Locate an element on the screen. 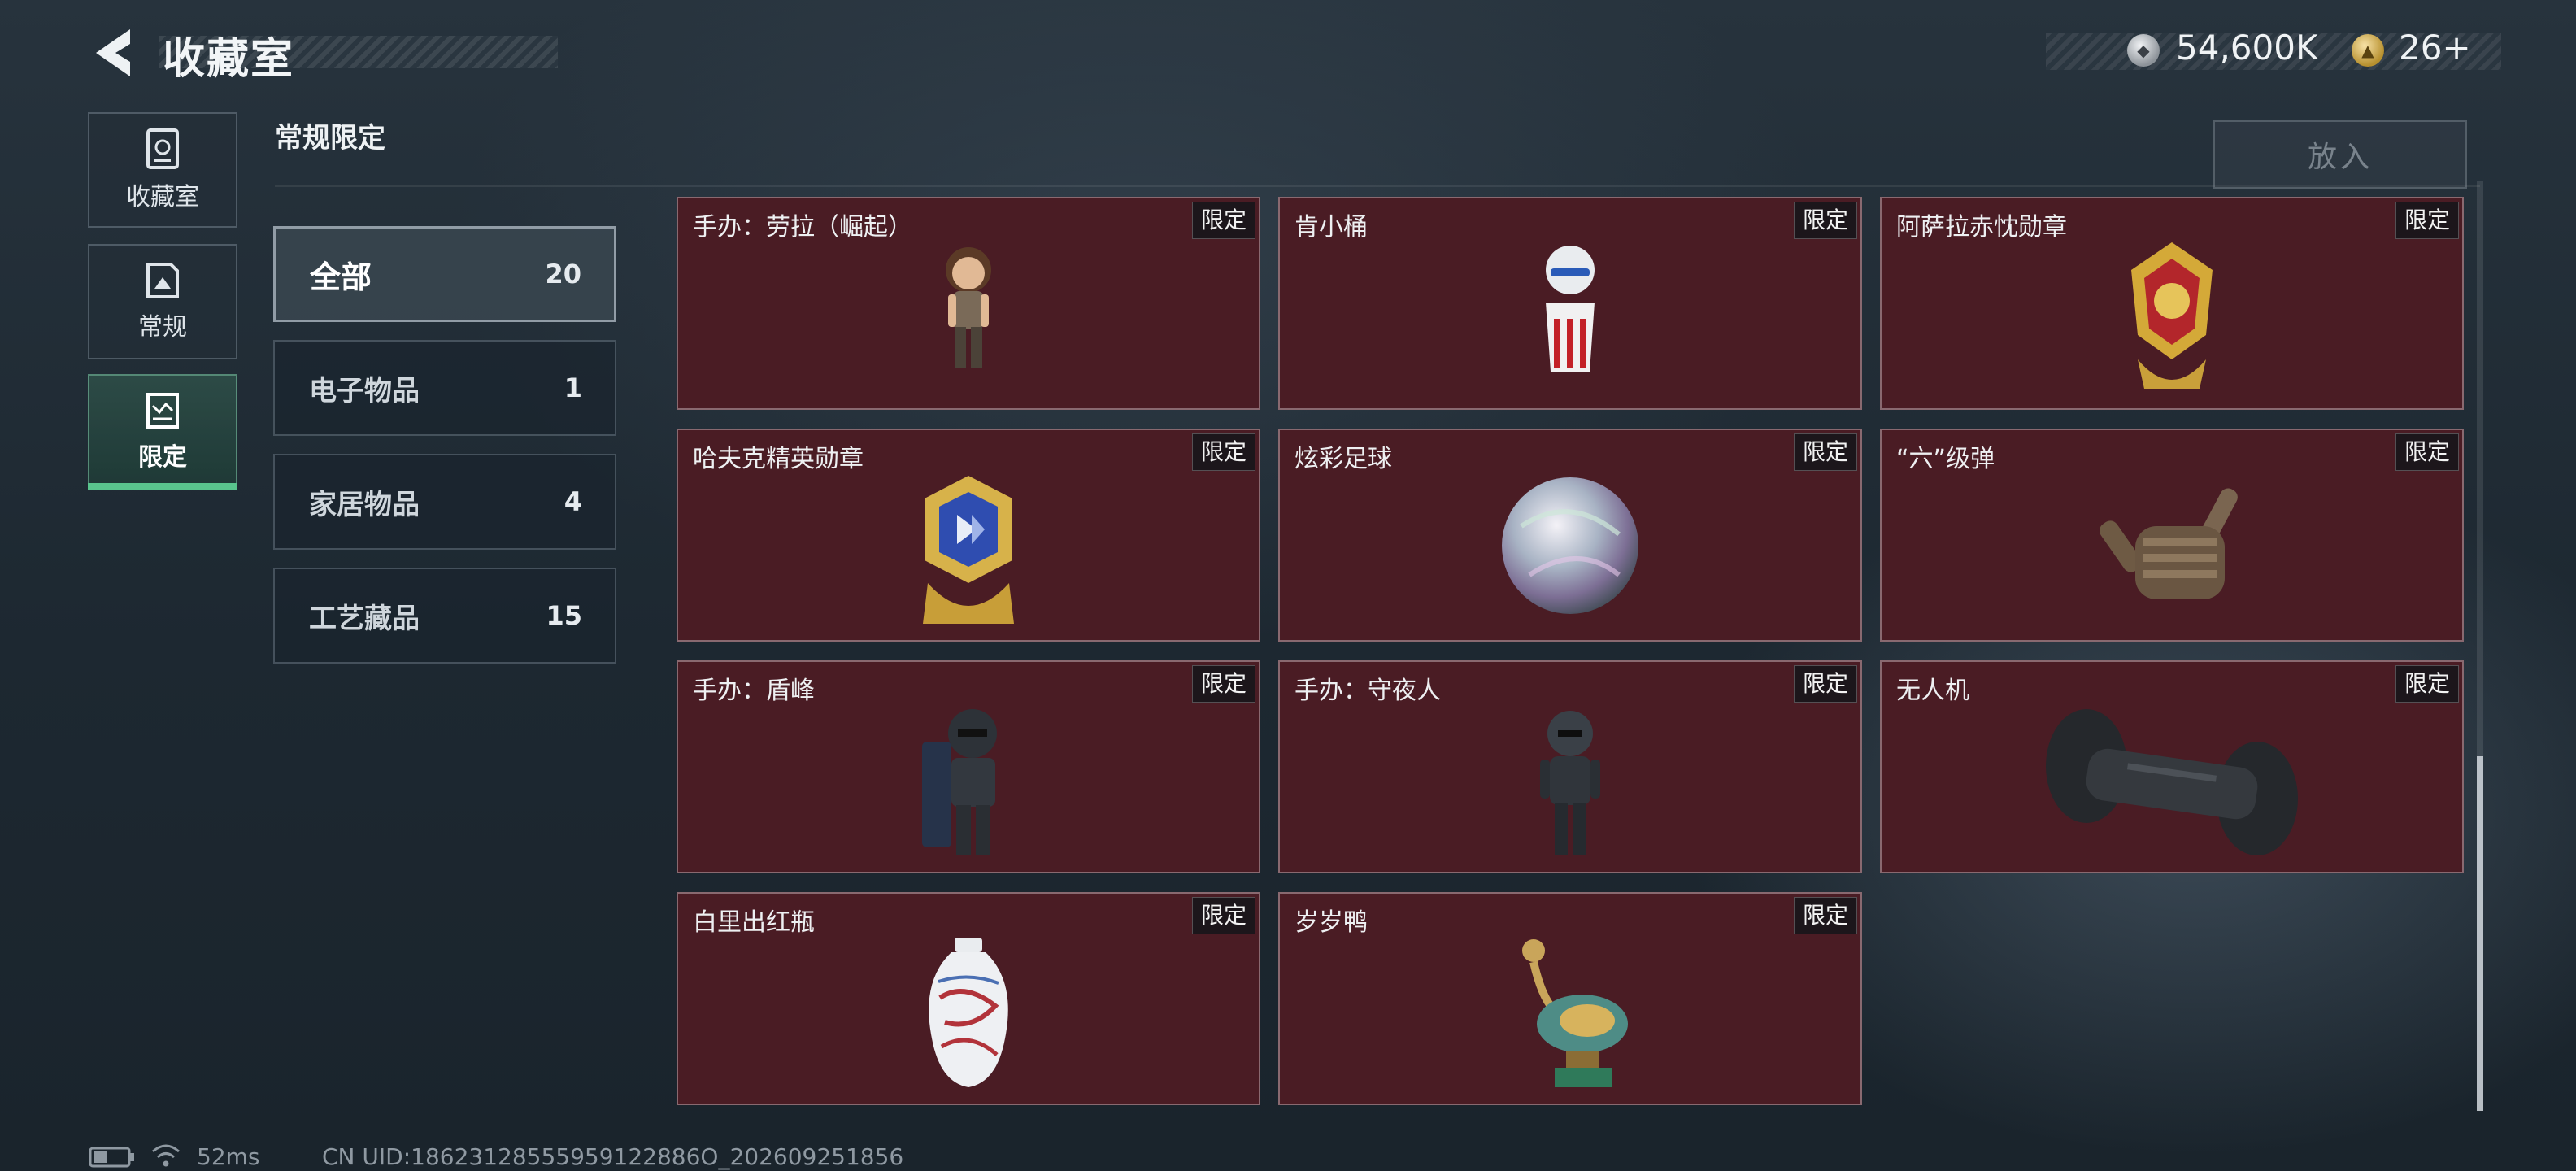 The height and width of the screenshot is (1171, 2576). put-in-button: 放入 is located at coordinates (2340, 155).